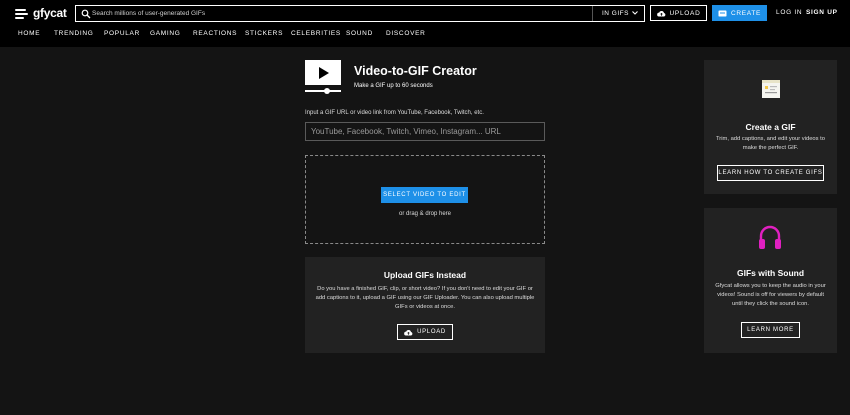  I want to click on upload-gifs-button: UPLOAD, so click(425, 332).